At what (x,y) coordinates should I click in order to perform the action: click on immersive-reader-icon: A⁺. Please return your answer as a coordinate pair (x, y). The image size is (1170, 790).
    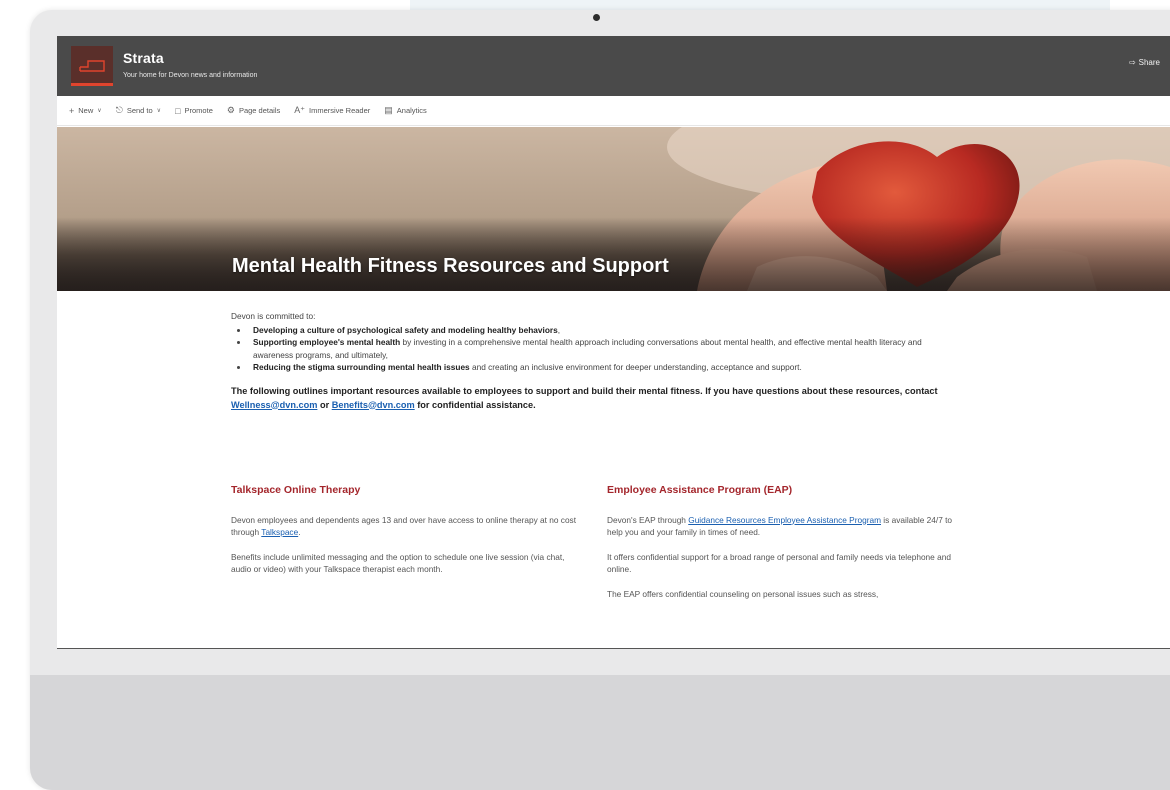
    Looking at the image, I should click on (299, 110).